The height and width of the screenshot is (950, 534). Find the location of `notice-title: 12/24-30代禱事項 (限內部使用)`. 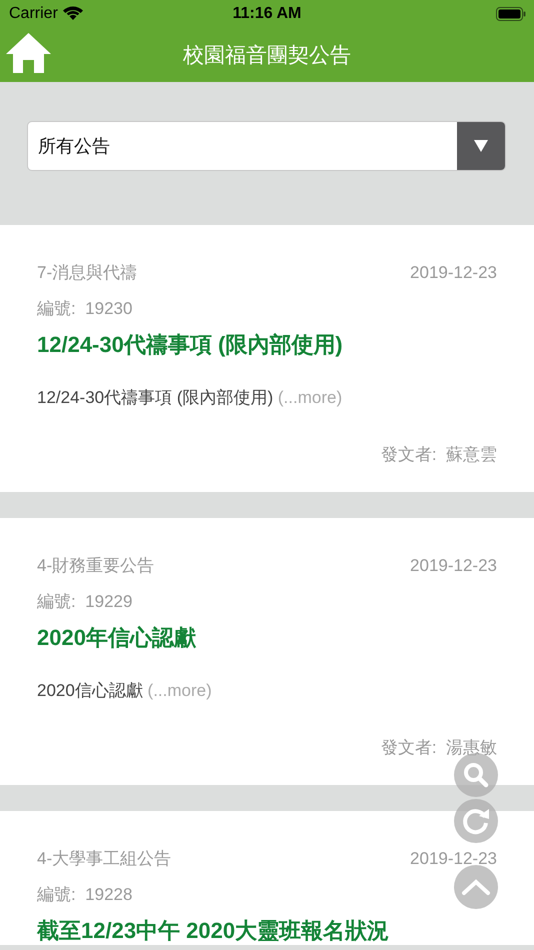

notice-title: 12/24-30代禱事項 (限內部使用) is located at coordinates (190, 345).